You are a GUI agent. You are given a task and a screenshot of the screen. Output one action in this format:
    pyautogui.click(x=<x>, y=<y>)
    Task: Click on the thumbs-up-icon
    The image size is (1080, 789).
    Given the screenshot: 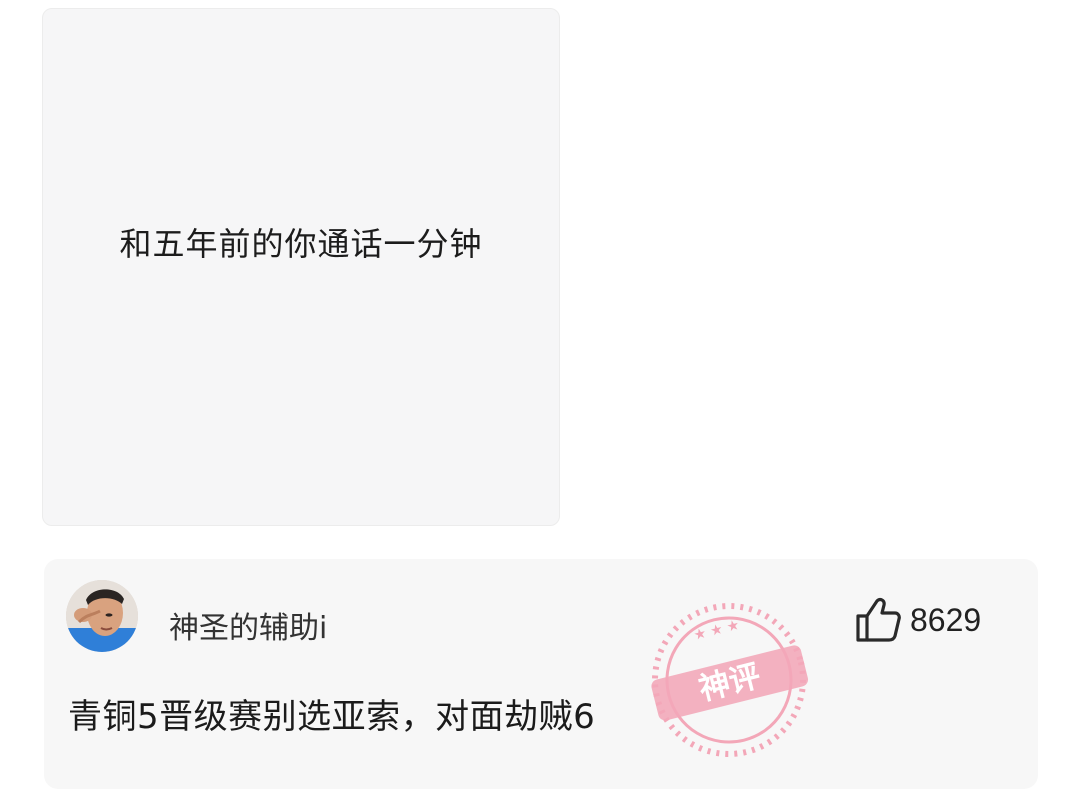 What is the action you would take?
    pyautogui.click(x=878, y=620)
    